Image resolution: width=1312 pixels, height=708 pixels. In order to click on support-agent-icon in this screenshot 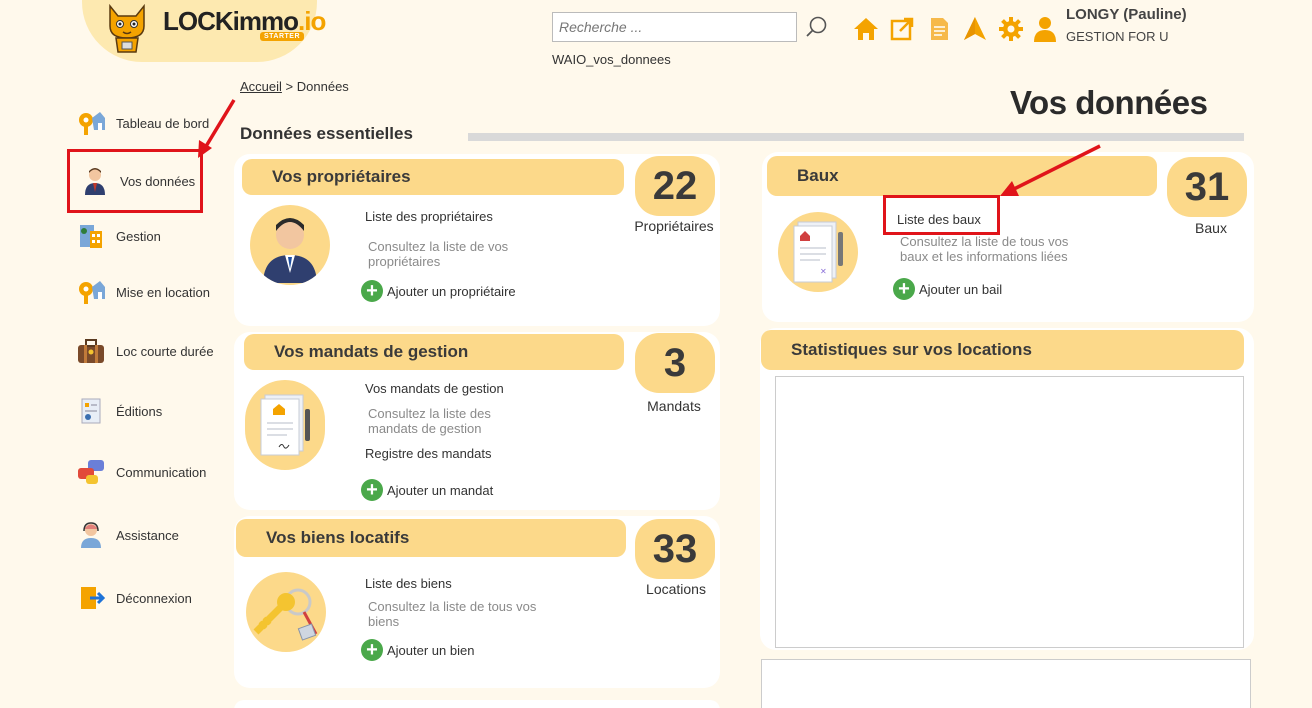, I will do `click(91, 535)`.